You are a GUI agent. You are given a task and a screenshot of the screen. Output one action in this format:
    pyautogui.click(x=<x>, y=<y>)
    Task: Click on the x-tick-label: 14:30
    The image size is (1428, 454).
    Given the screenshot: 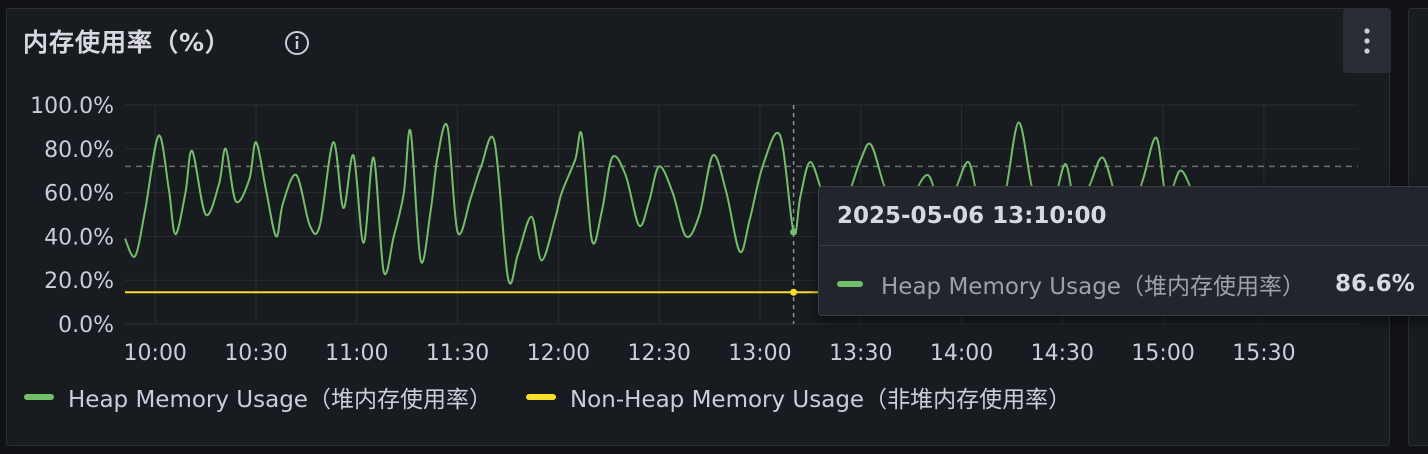 What is the action you would take?
    pyautogui.click(x=1062, y=353)
    